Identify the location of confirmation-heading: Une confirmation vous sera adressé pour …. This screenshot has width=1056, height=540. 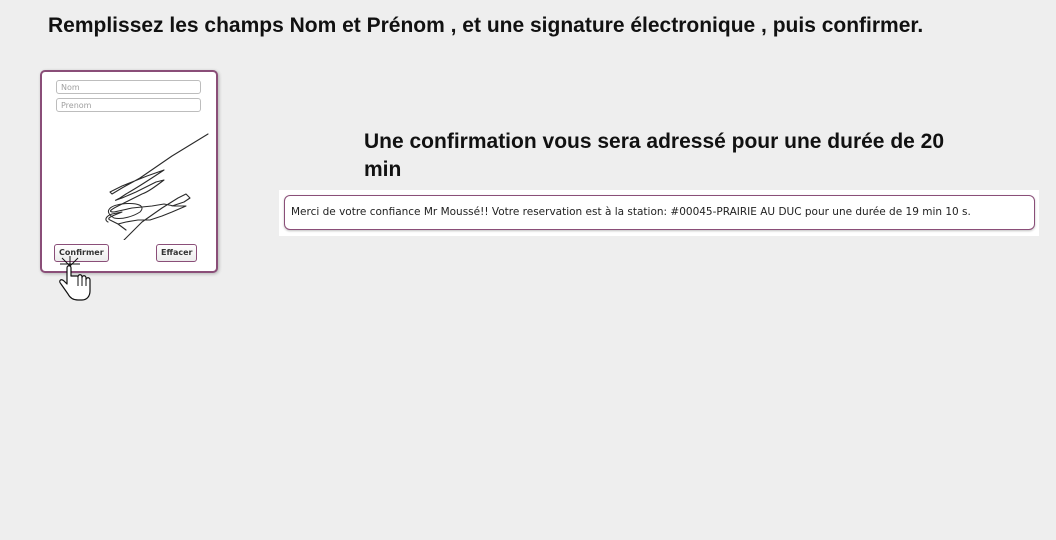
(654, 155).